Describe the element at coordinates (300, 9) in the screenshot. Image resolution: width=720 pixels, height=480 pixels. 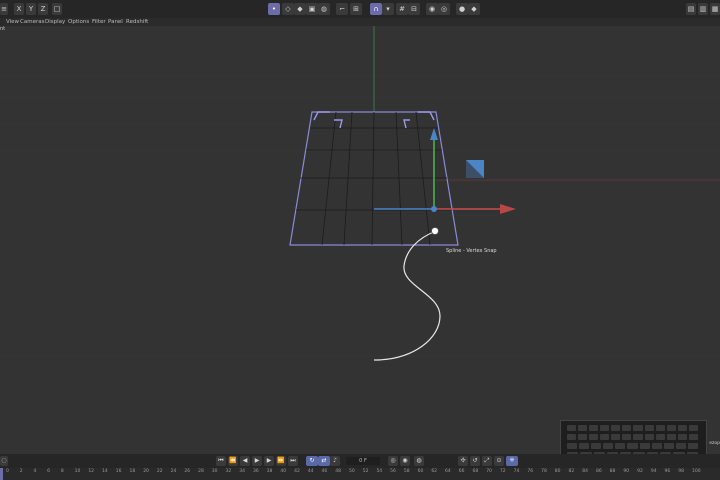
I see `polygons-mode-icon: ◆` at that location.